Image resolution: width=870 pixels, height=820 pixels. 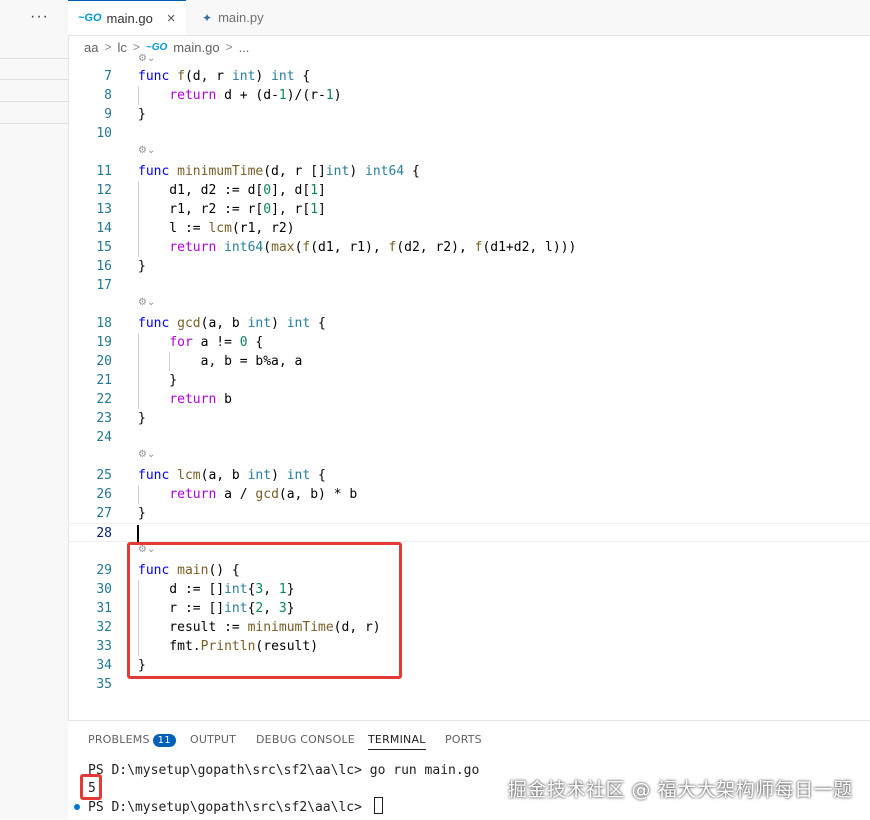 What do you see at coordinates (121, 47) in the screenshot?
I see `breadcrumb-item: lc` at bounding box center [121, 47].